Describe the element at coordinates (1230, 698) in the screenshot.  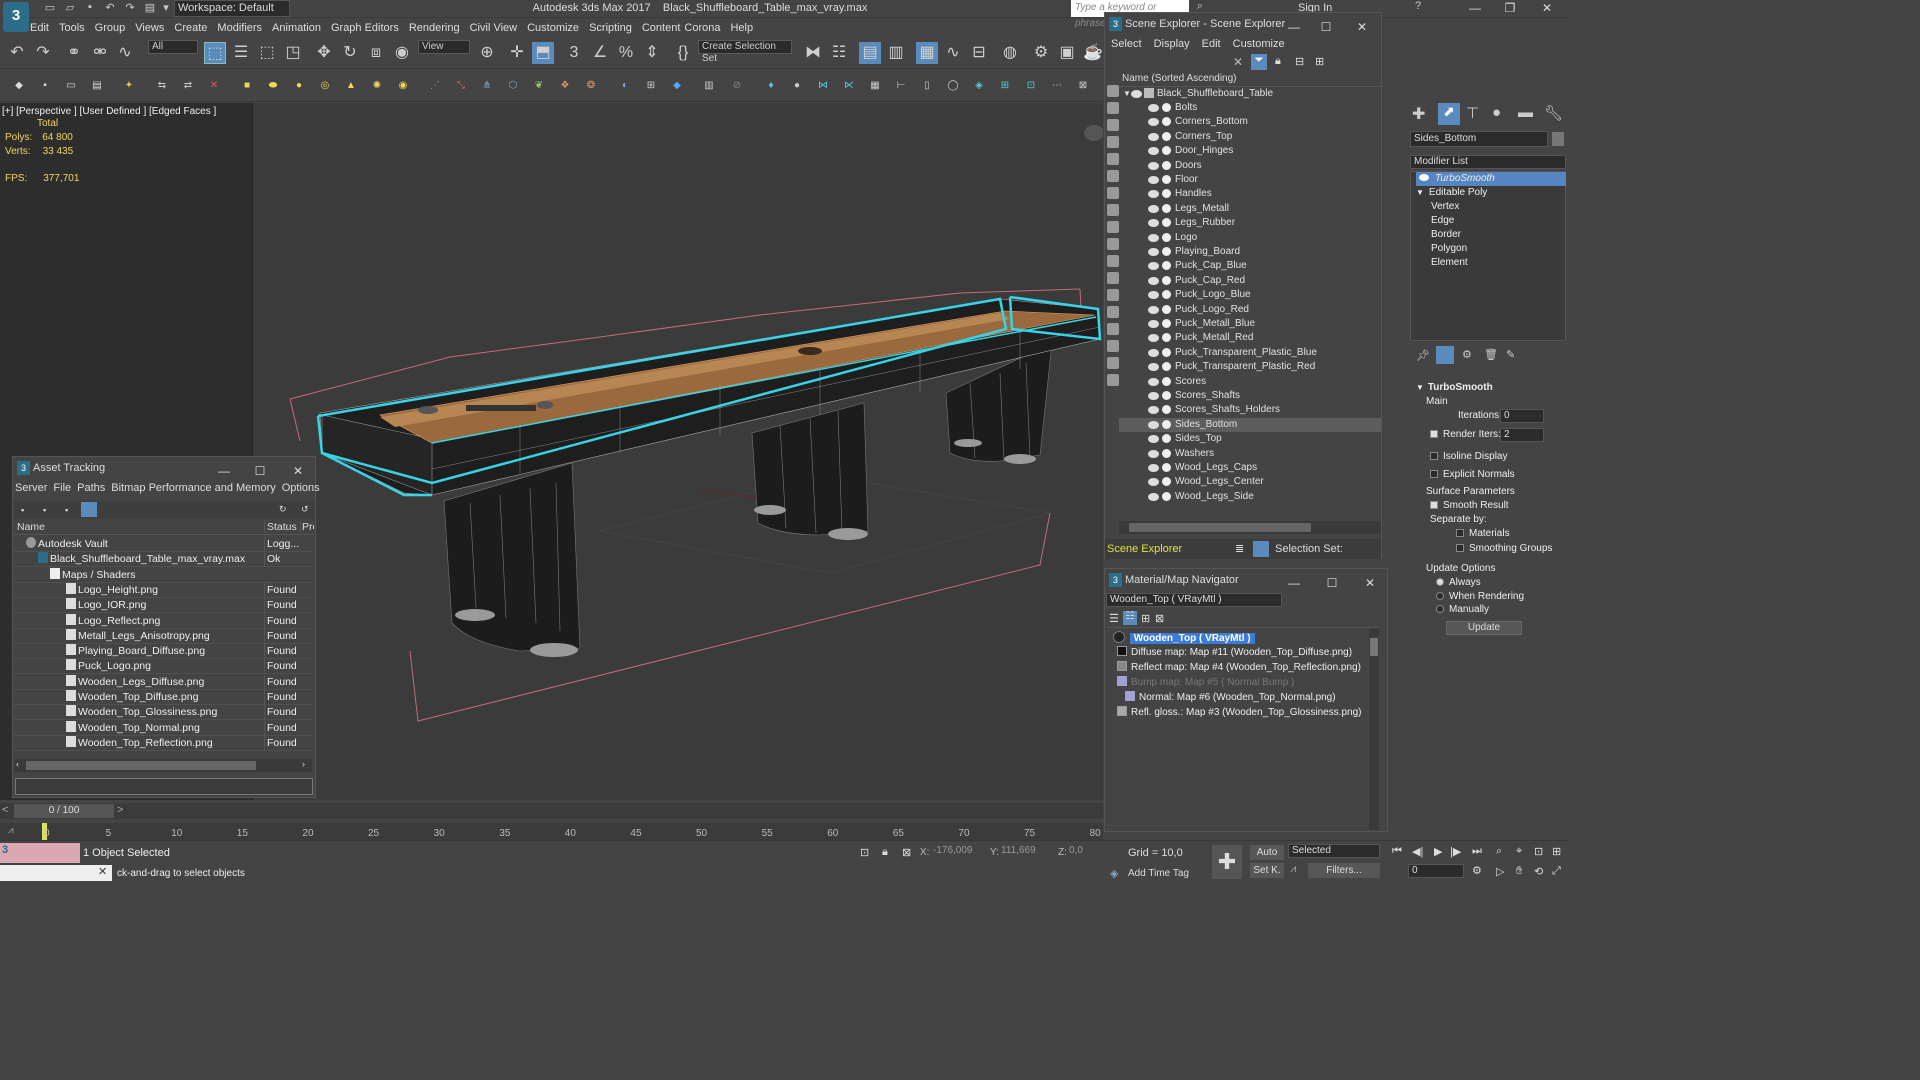
I see `map-normal: Normal: Map #6 (Wooden_Top_Normal.png)` at that location.